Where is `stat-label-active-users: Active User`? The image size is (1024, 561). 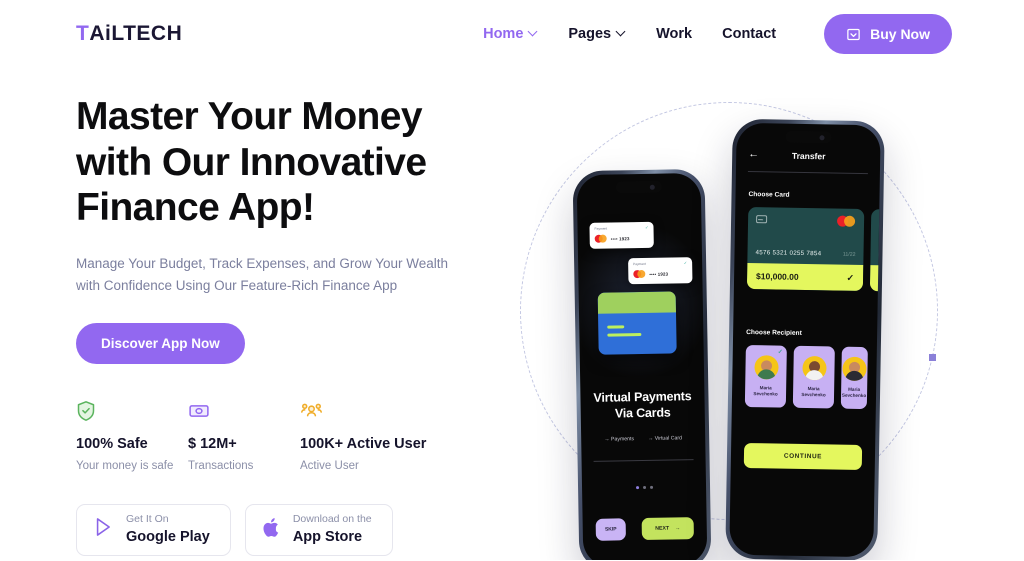 stat-label-active-users: Active User is located at coordinates (329, 465).